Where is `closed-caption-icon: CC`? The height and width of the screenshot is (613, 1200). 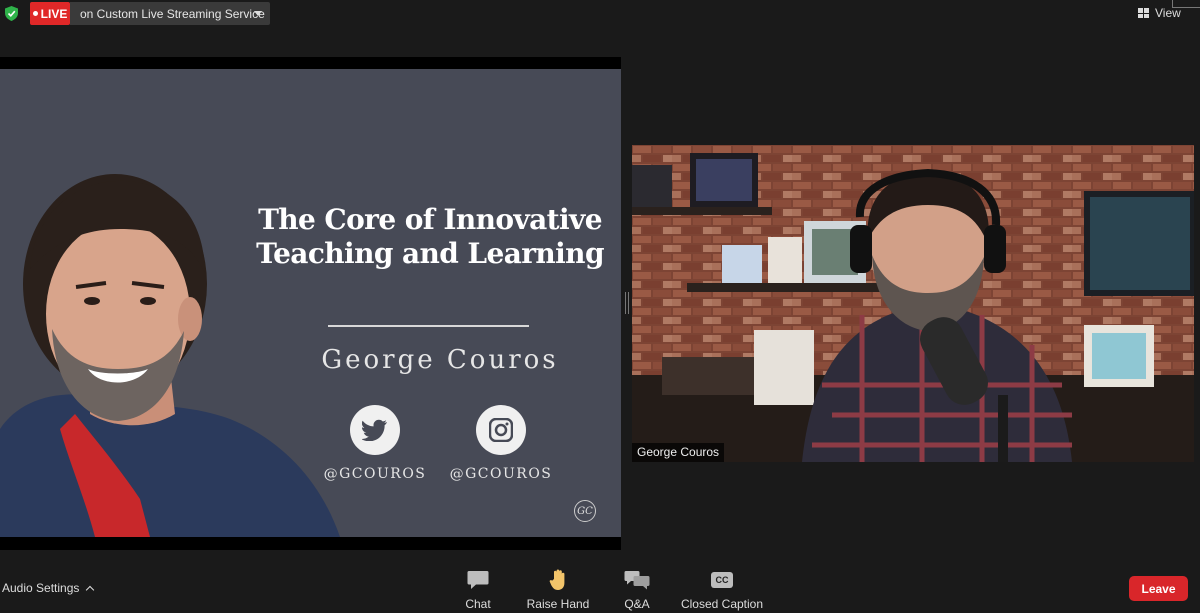 closed-caption-icon: CC is located at coordinates (722, 580).